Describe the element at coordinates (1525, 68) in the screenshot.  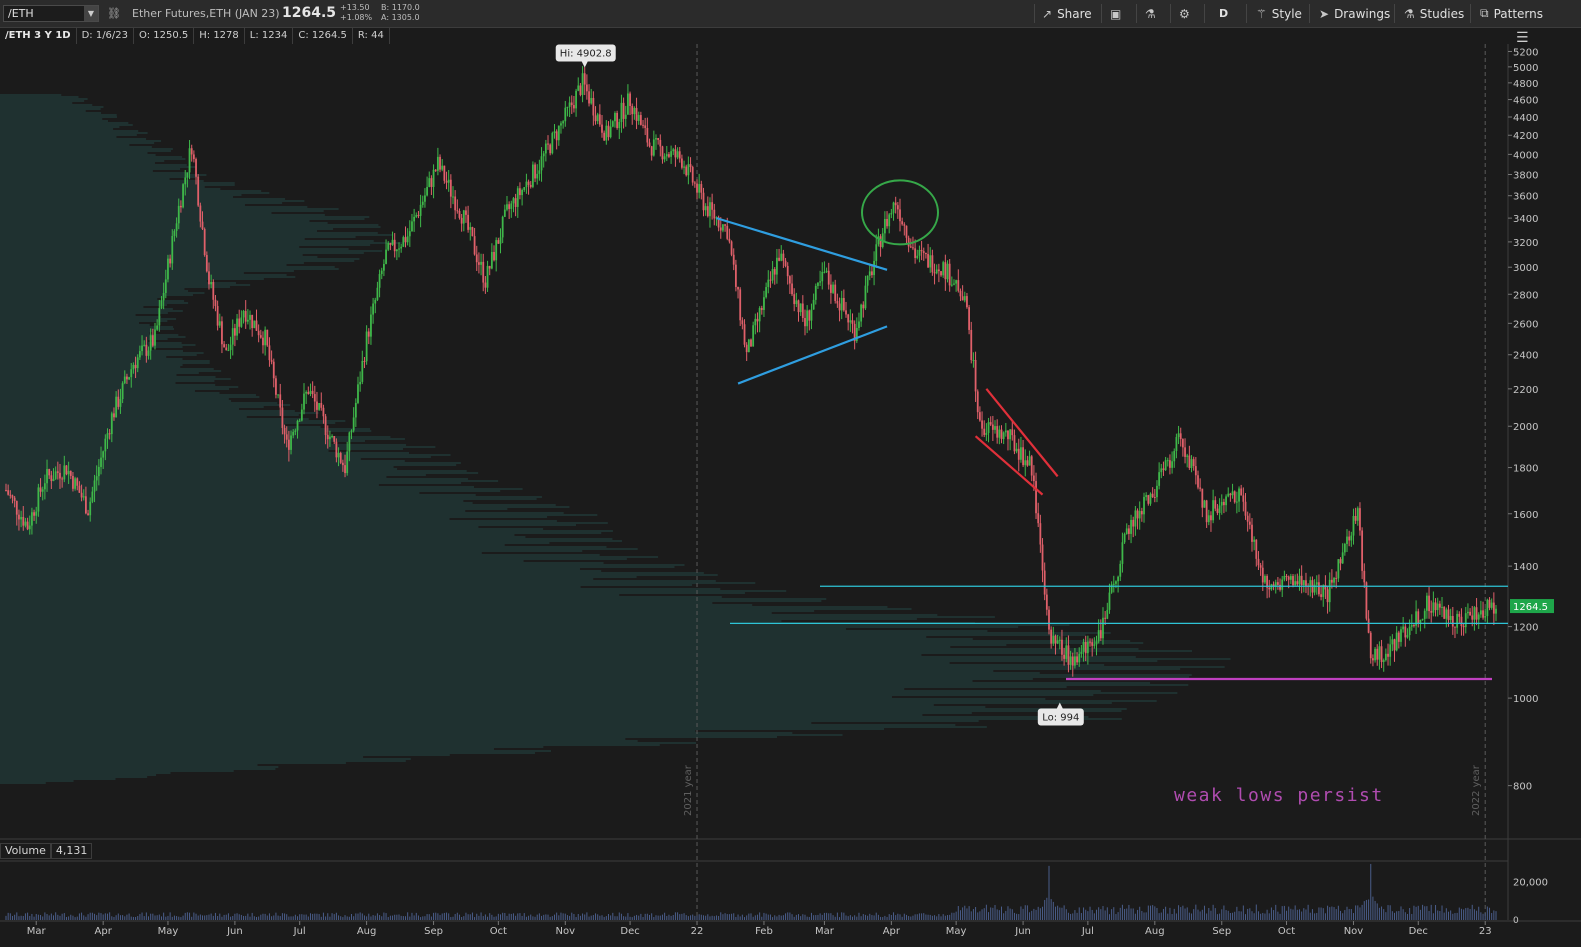
I see `y-tick-label: 5000` at that location.